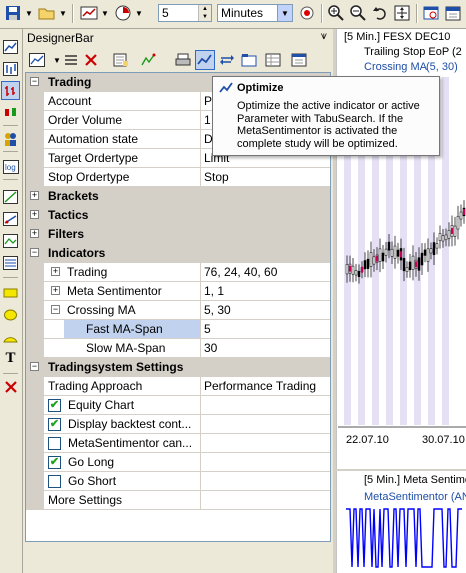  Describe the element at coordinates (91, 60) in the screenshot. I see `remove-indicator-icon` at that location.